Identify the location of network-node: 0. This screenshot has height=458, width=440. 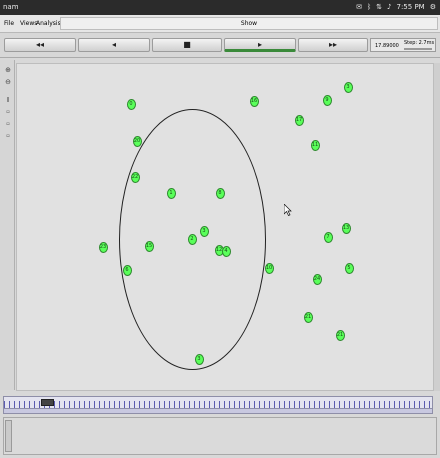
(131, 104).